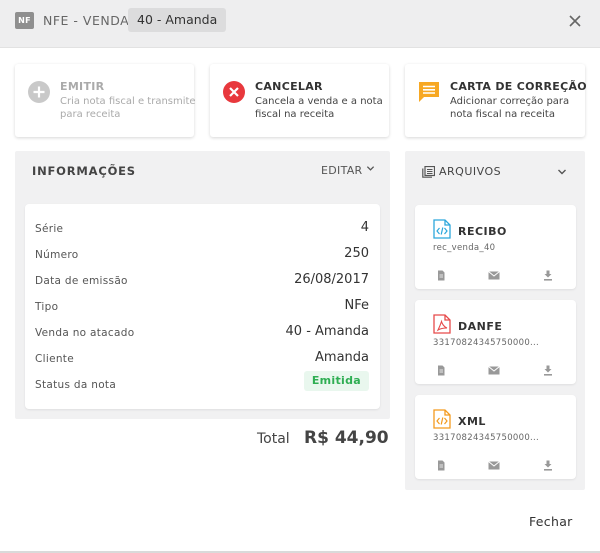  I want to click on comment-icon, so click(429, 92).